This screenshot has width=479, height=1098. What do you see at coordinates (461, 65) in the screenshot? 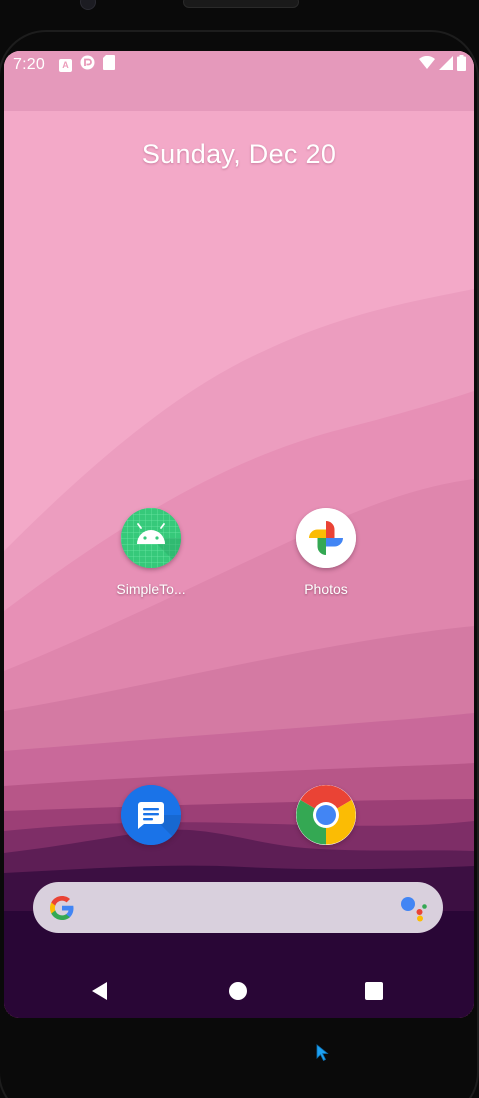
I see `battery-icon` at bounding box center [461, 65].